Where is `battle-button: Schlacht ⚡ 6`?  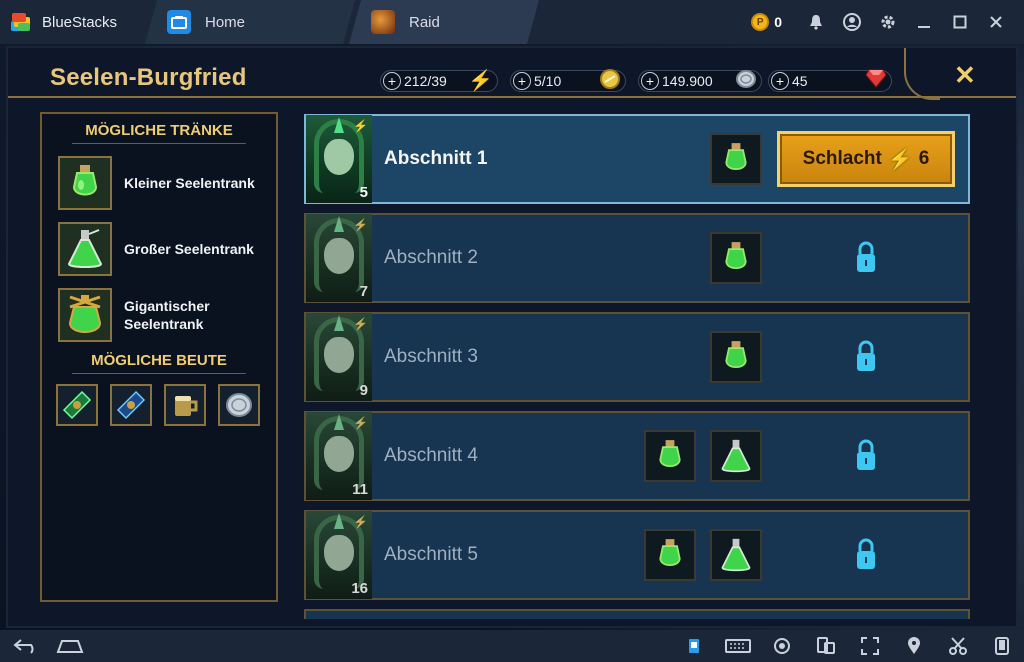 battle-button: Schlacht ⚡ 6 is located at coordinates (866, 159).